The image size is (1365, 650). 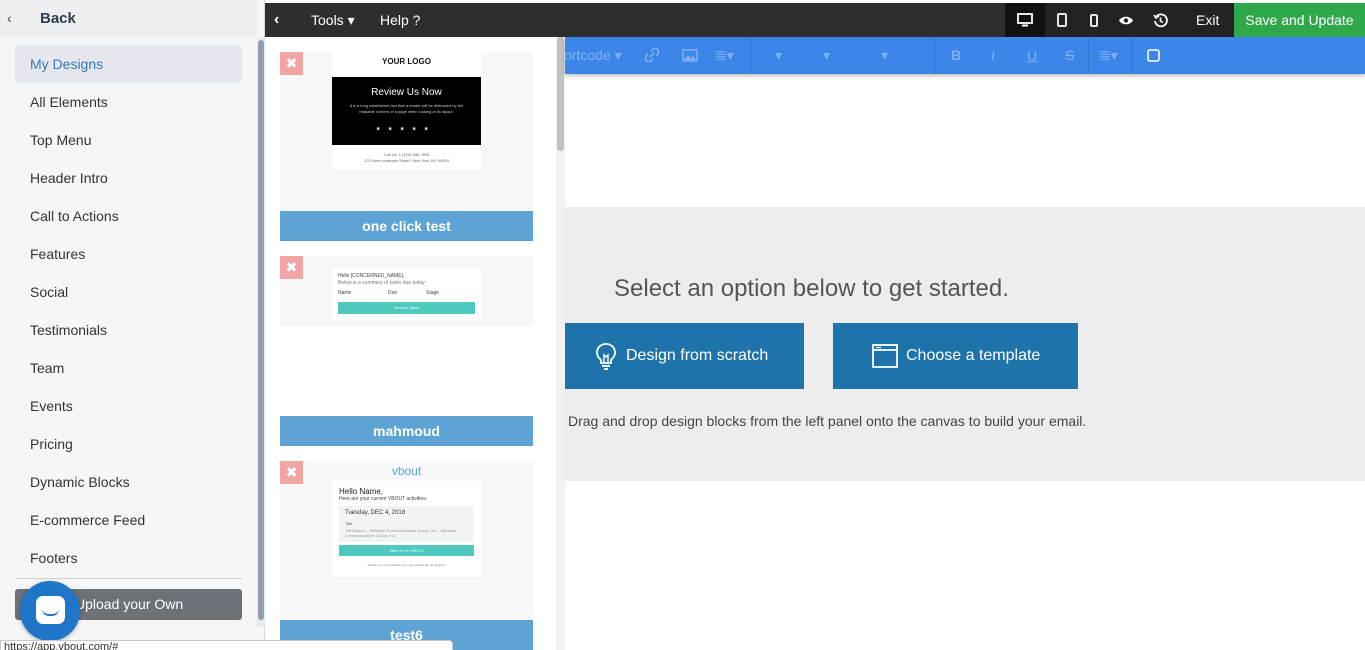 I want to click on underline-button: U, so click(x=1032, y=55).